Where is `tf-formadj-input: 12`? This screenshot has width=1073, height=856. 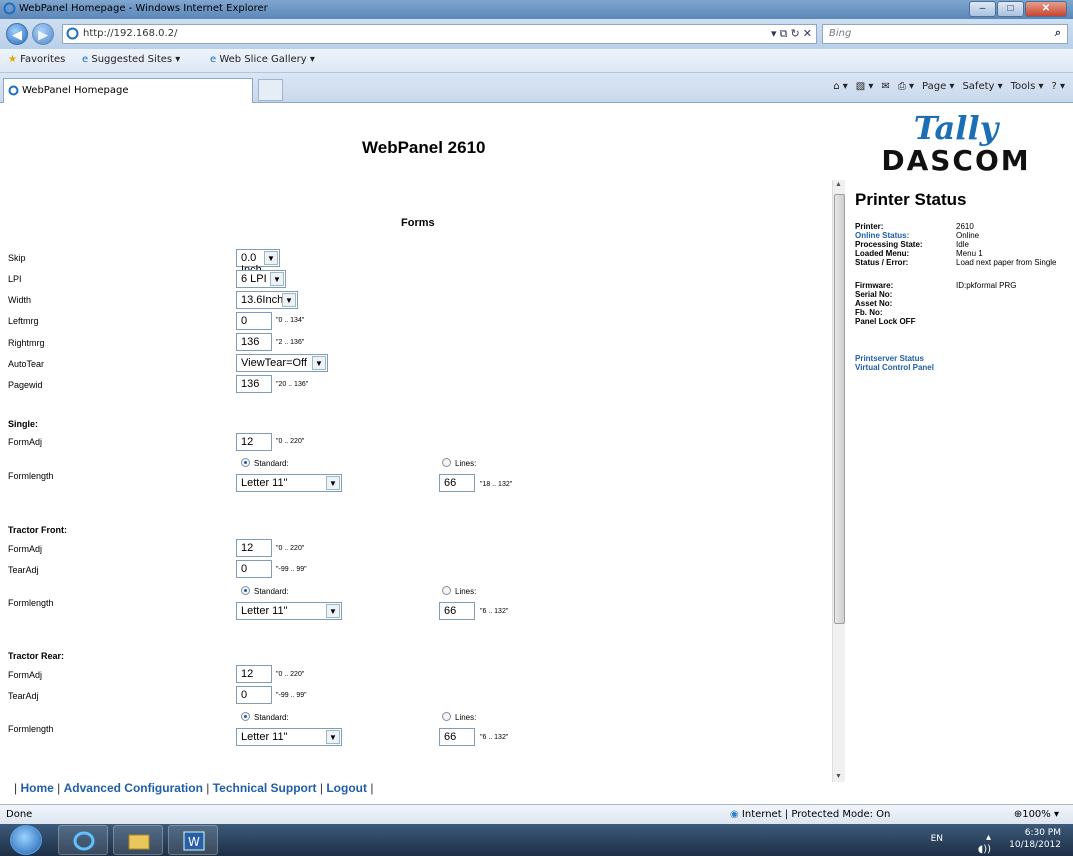 tf-formadj-input: 12 is located at coordinates (254, 548).